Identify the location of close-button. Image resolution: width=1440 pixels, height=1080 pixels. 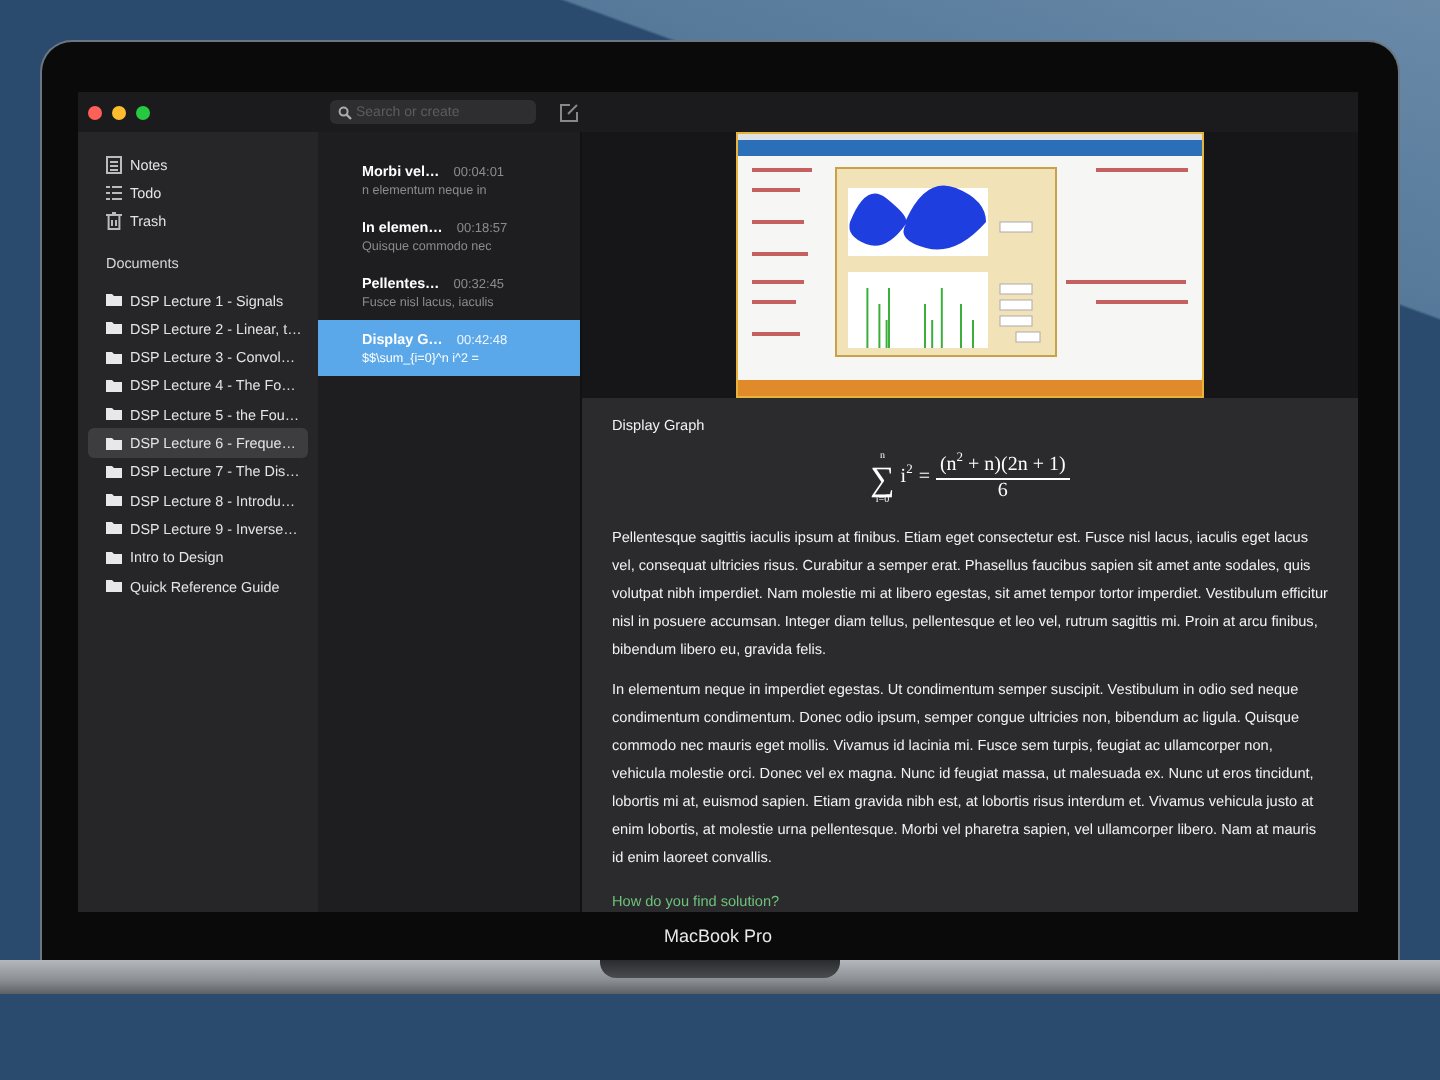
(95, 112).